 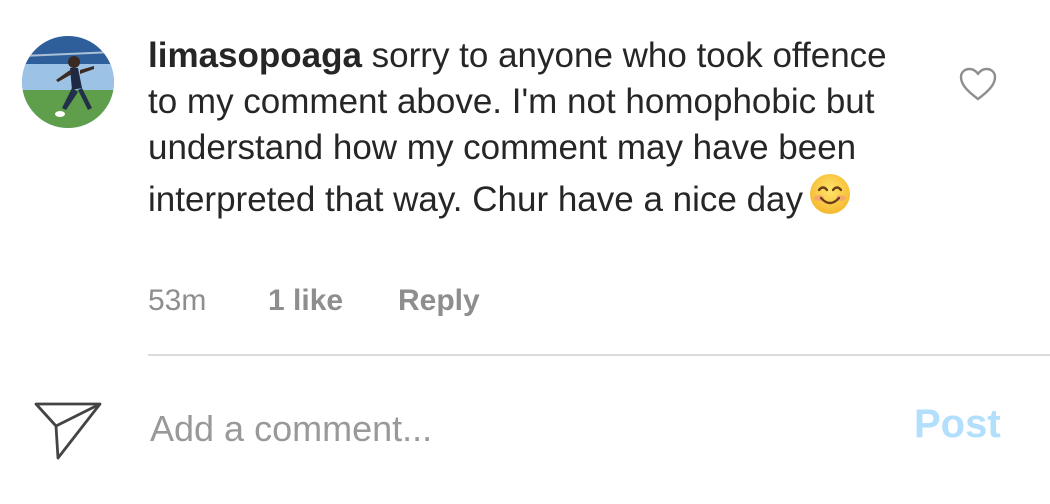 What do you see at coordinates (978, 84) in the screenshot?
I see `heart-outline-icon` at bounding box center [978, 84].